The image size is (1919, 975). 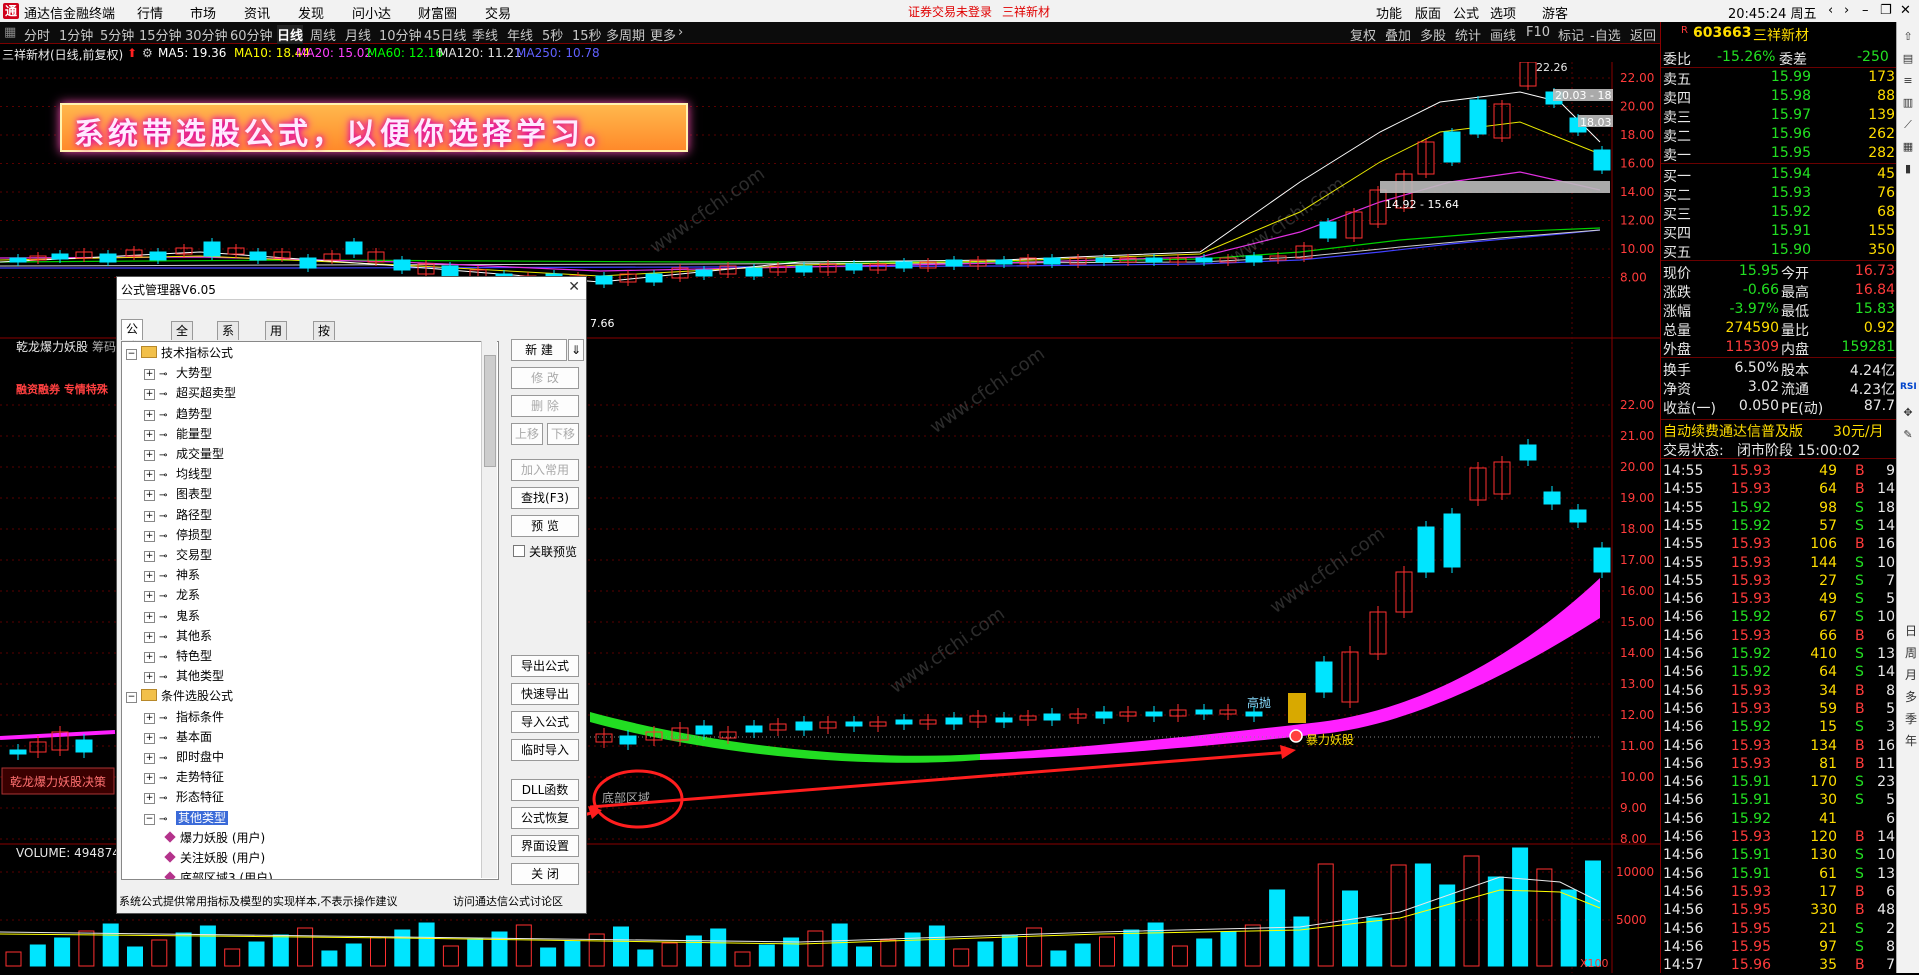 I want to click on tree-item: − 条件选股公式, so click(x=179, y=696).